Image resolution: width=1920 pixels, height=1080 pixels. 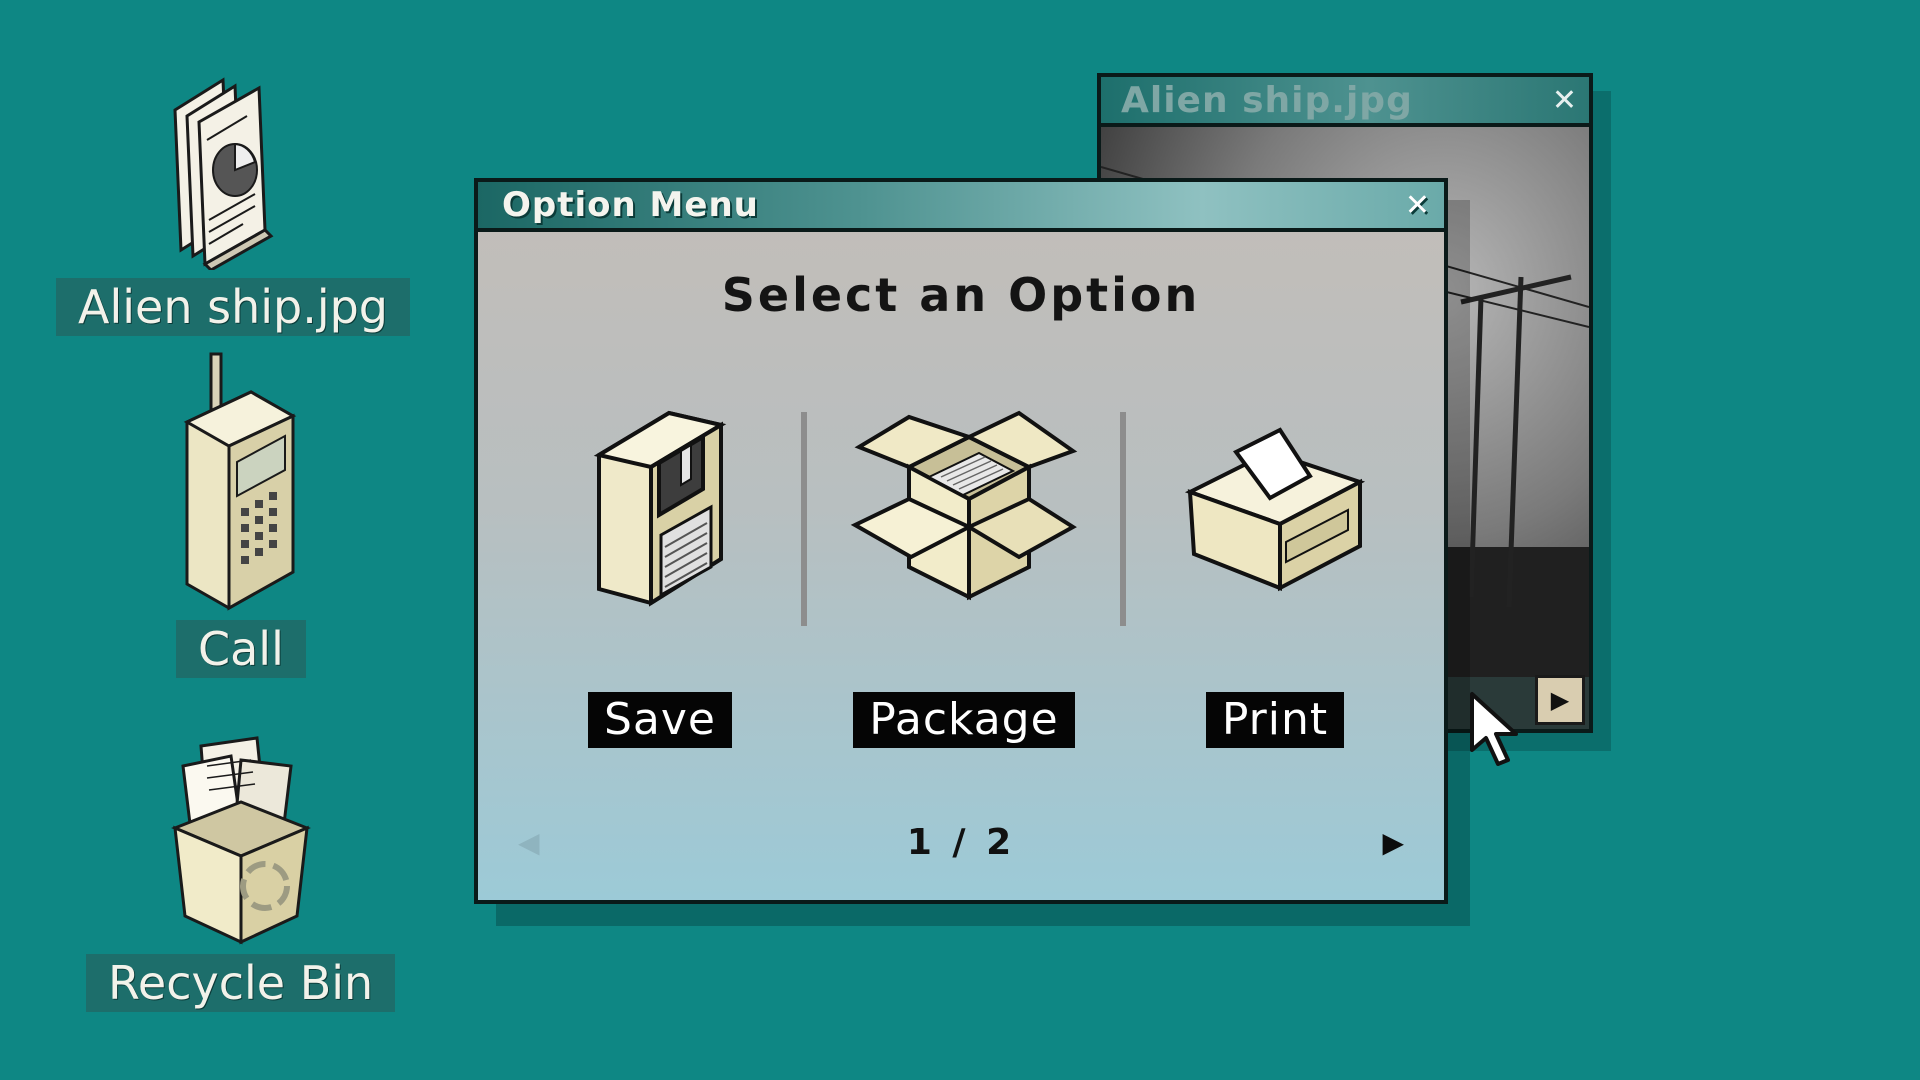 What do you see at coordinates (1275, 720) in the screenshot?
I see `print-button: Print` at bounding box center [1275, 720].